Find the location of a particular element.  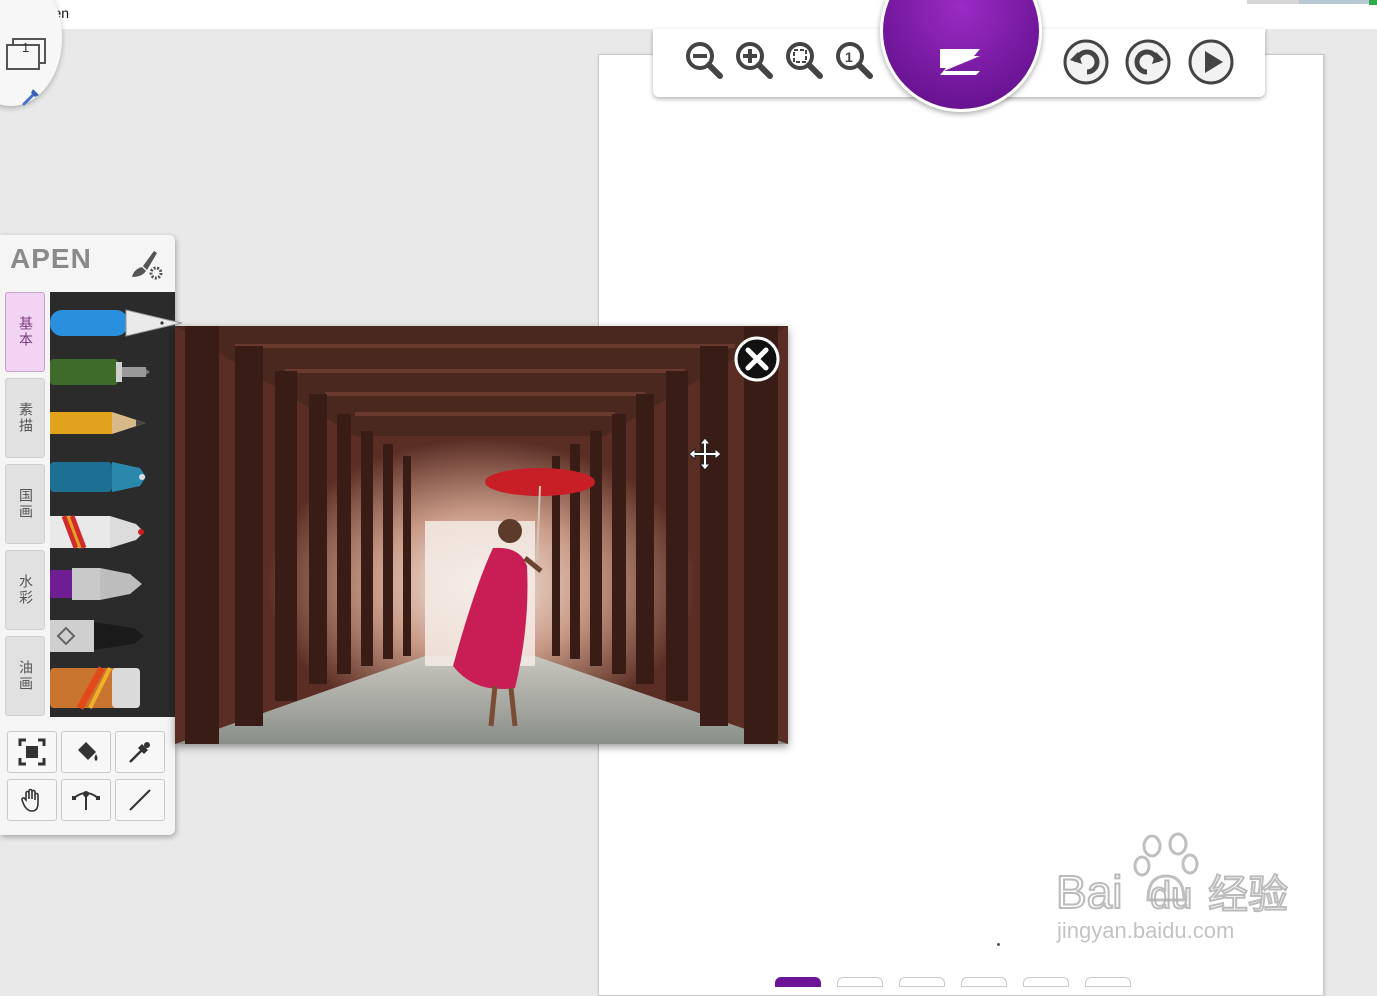

hand-icon is located at coordinates (32, 800).